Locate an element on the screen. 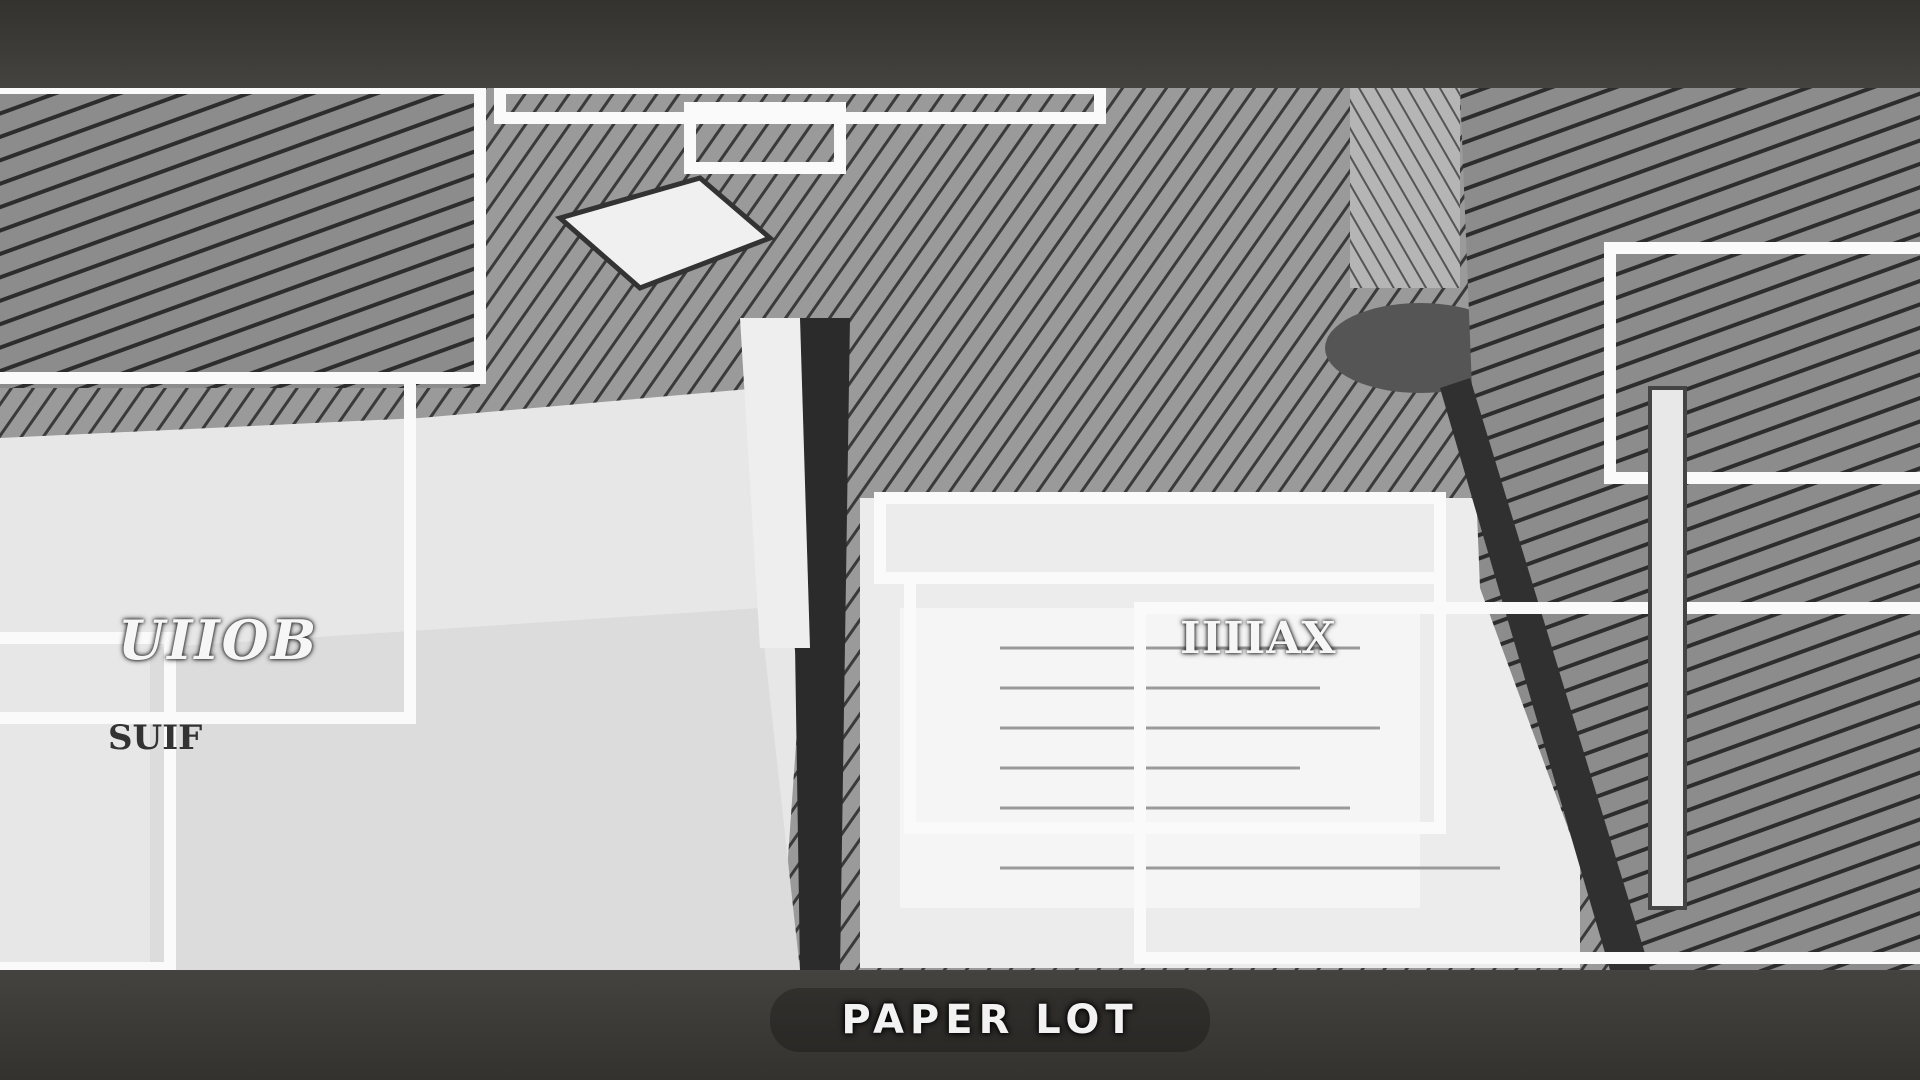 This screenshot has height=1080, width=1920. top-letterbox-band is located at coordinates (960, 44).